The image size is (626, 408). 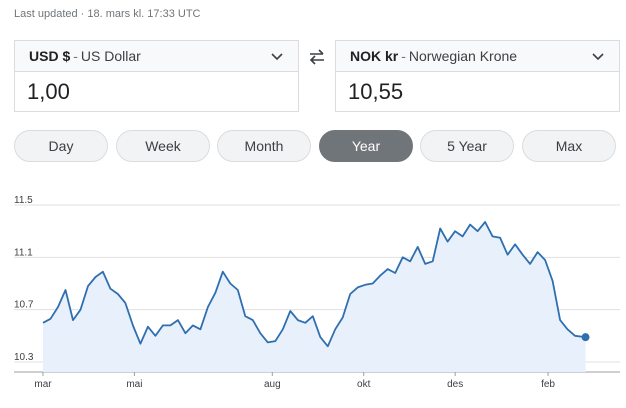 What do you see at coordinates (24, 305) in the screenshot?
I see `y-tick-label: 10.7` at bounding box center [24, 305].